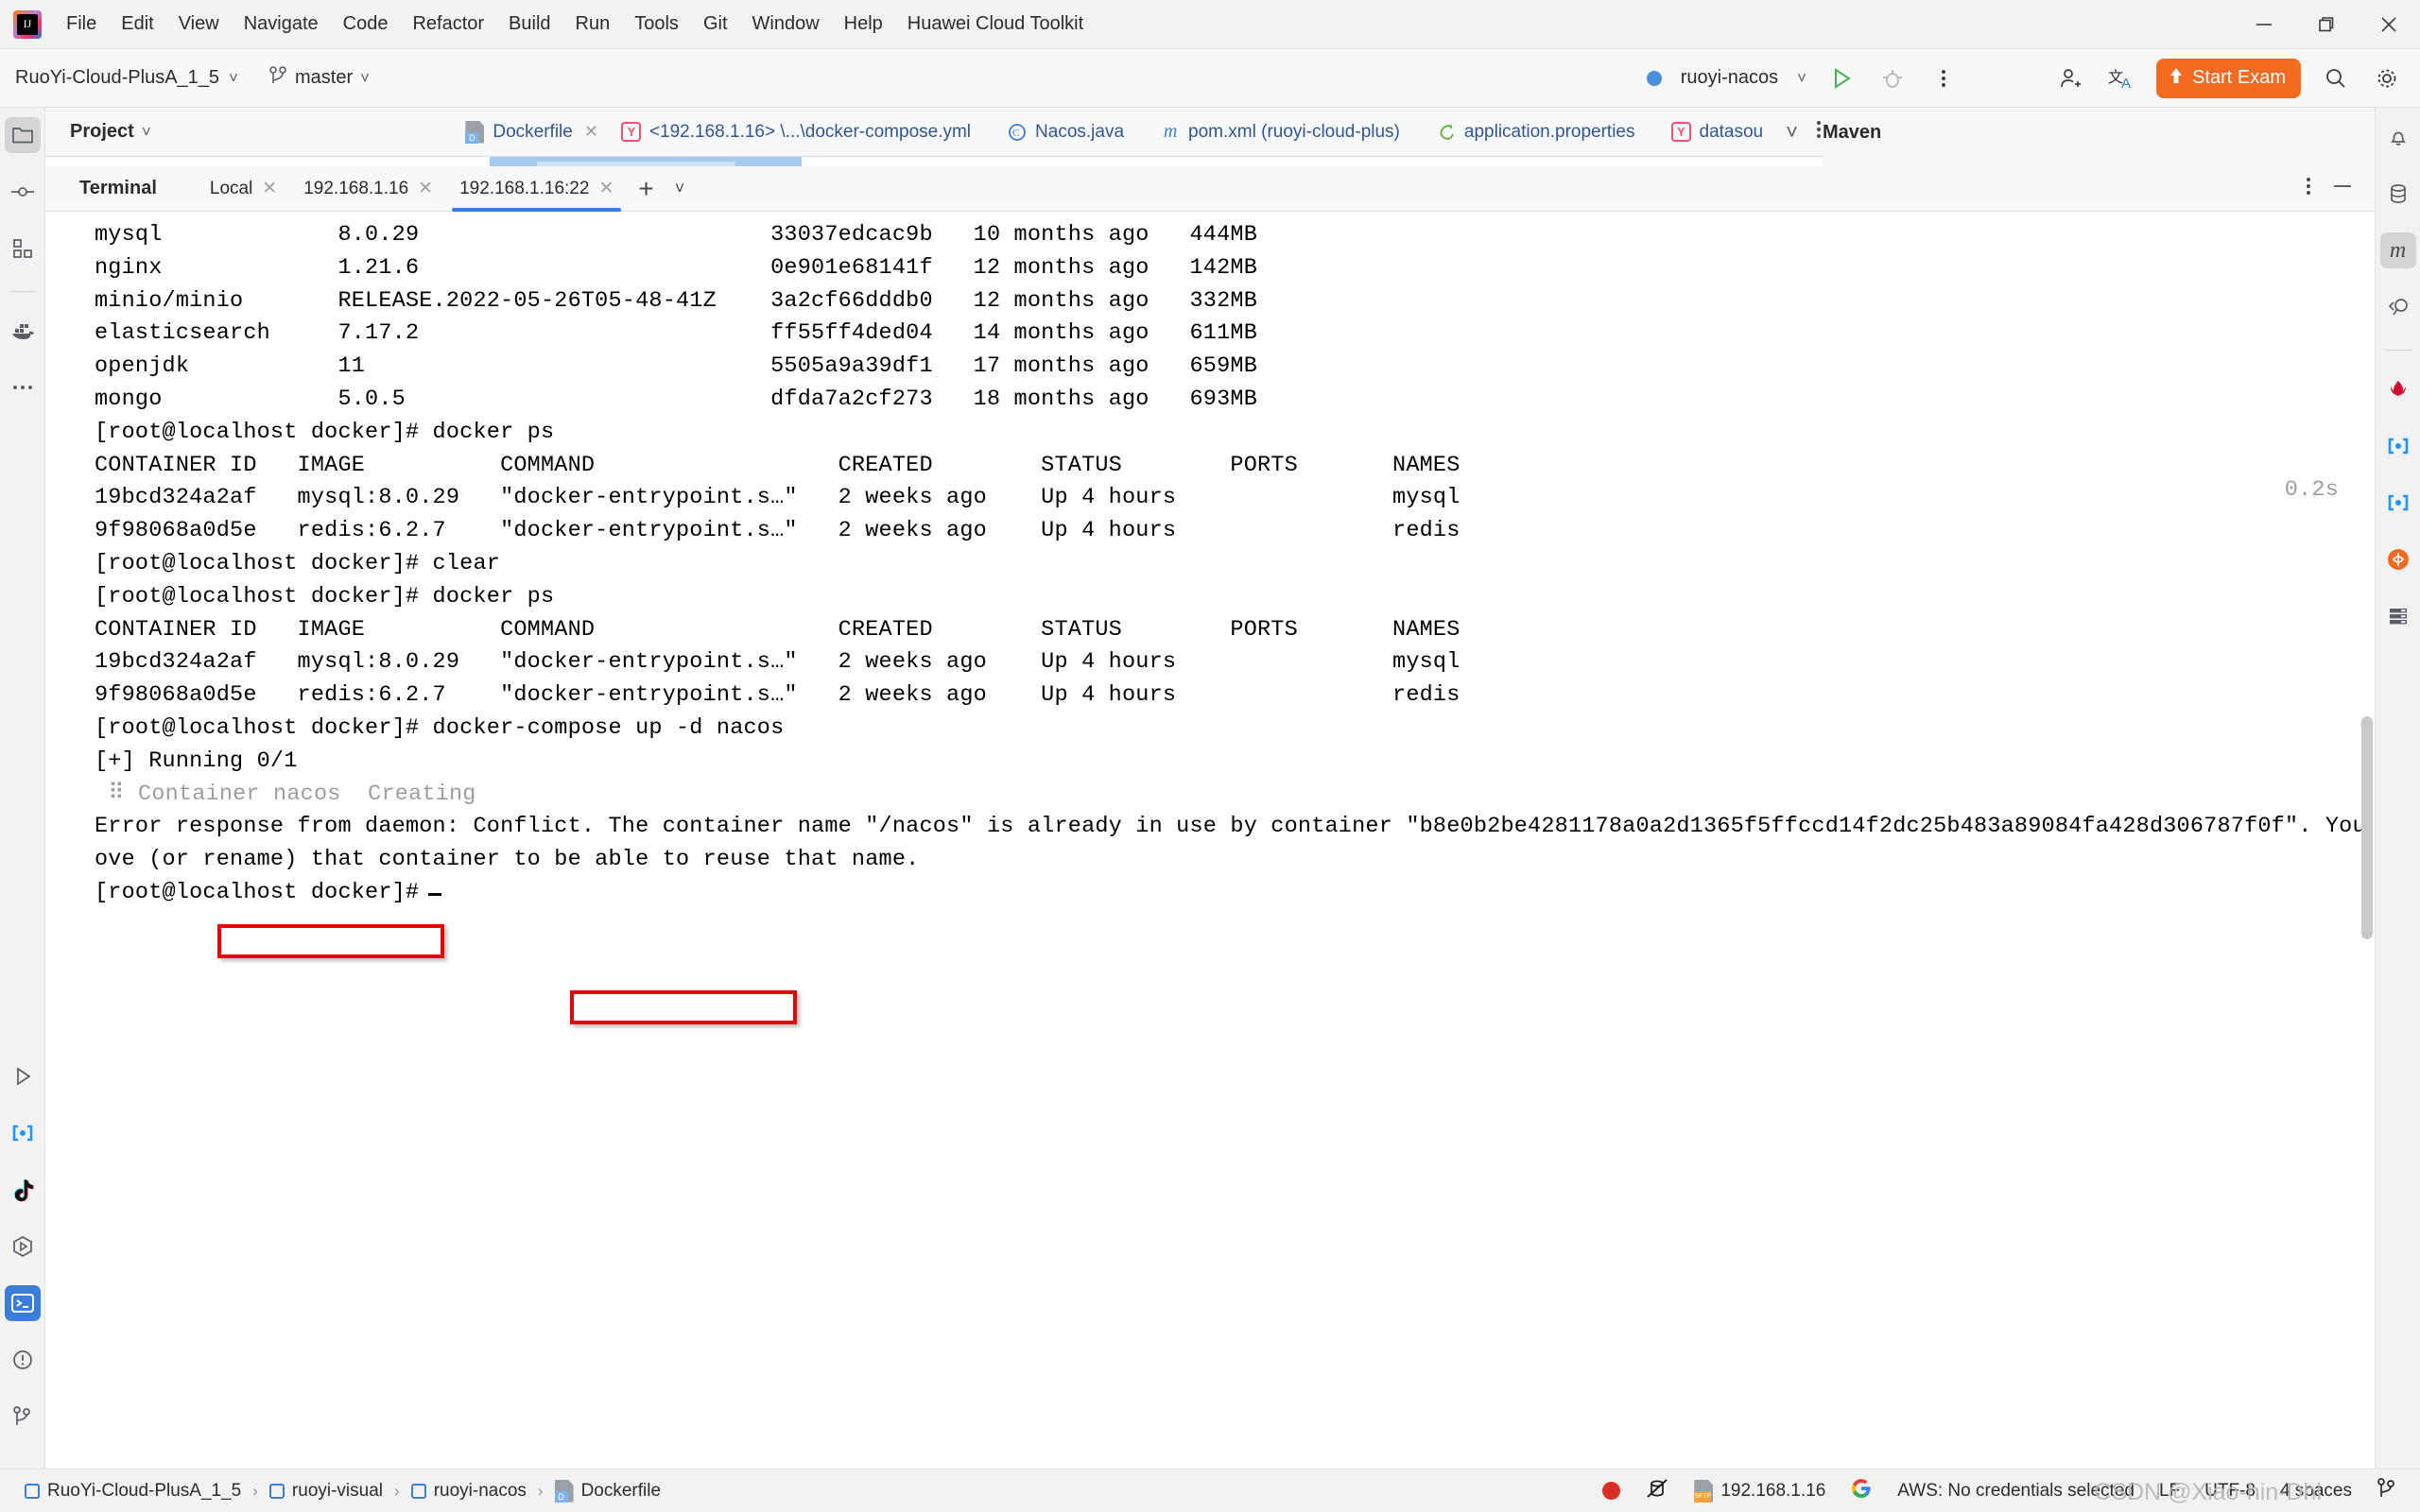 The width and height of the screenshot is (2420, 1512). What do you see at coordinates (2264, 24) in the screenshot?
I see `minimize-icon` at bounding box center [2264, 24].